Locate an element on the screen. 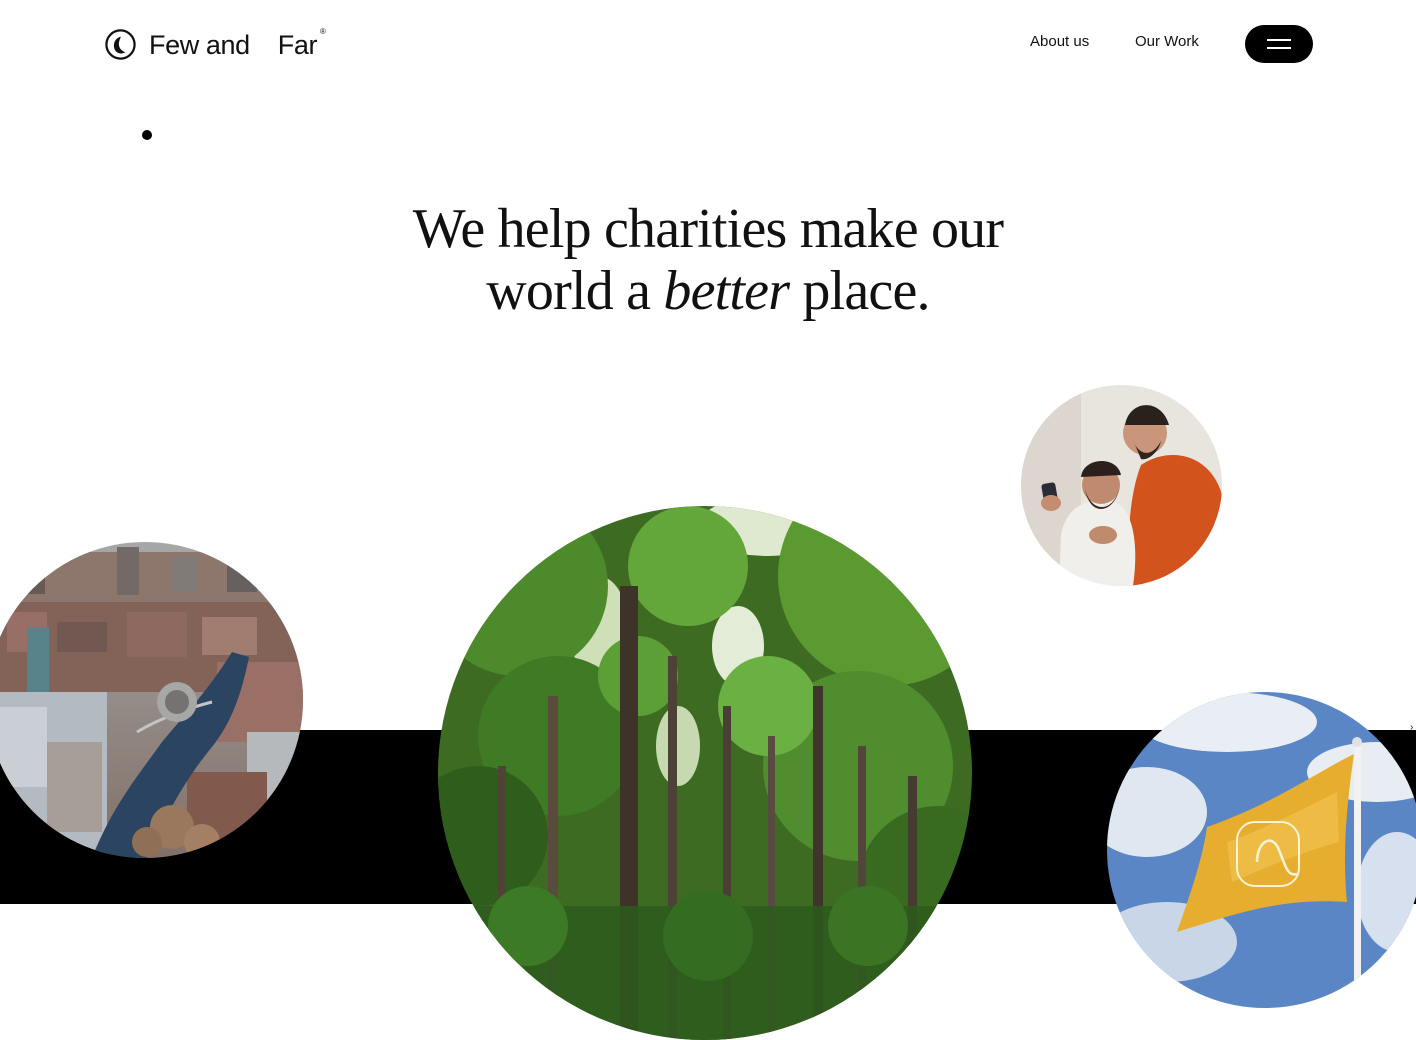  registered-mark: ® is located at coordinates (323, 31).